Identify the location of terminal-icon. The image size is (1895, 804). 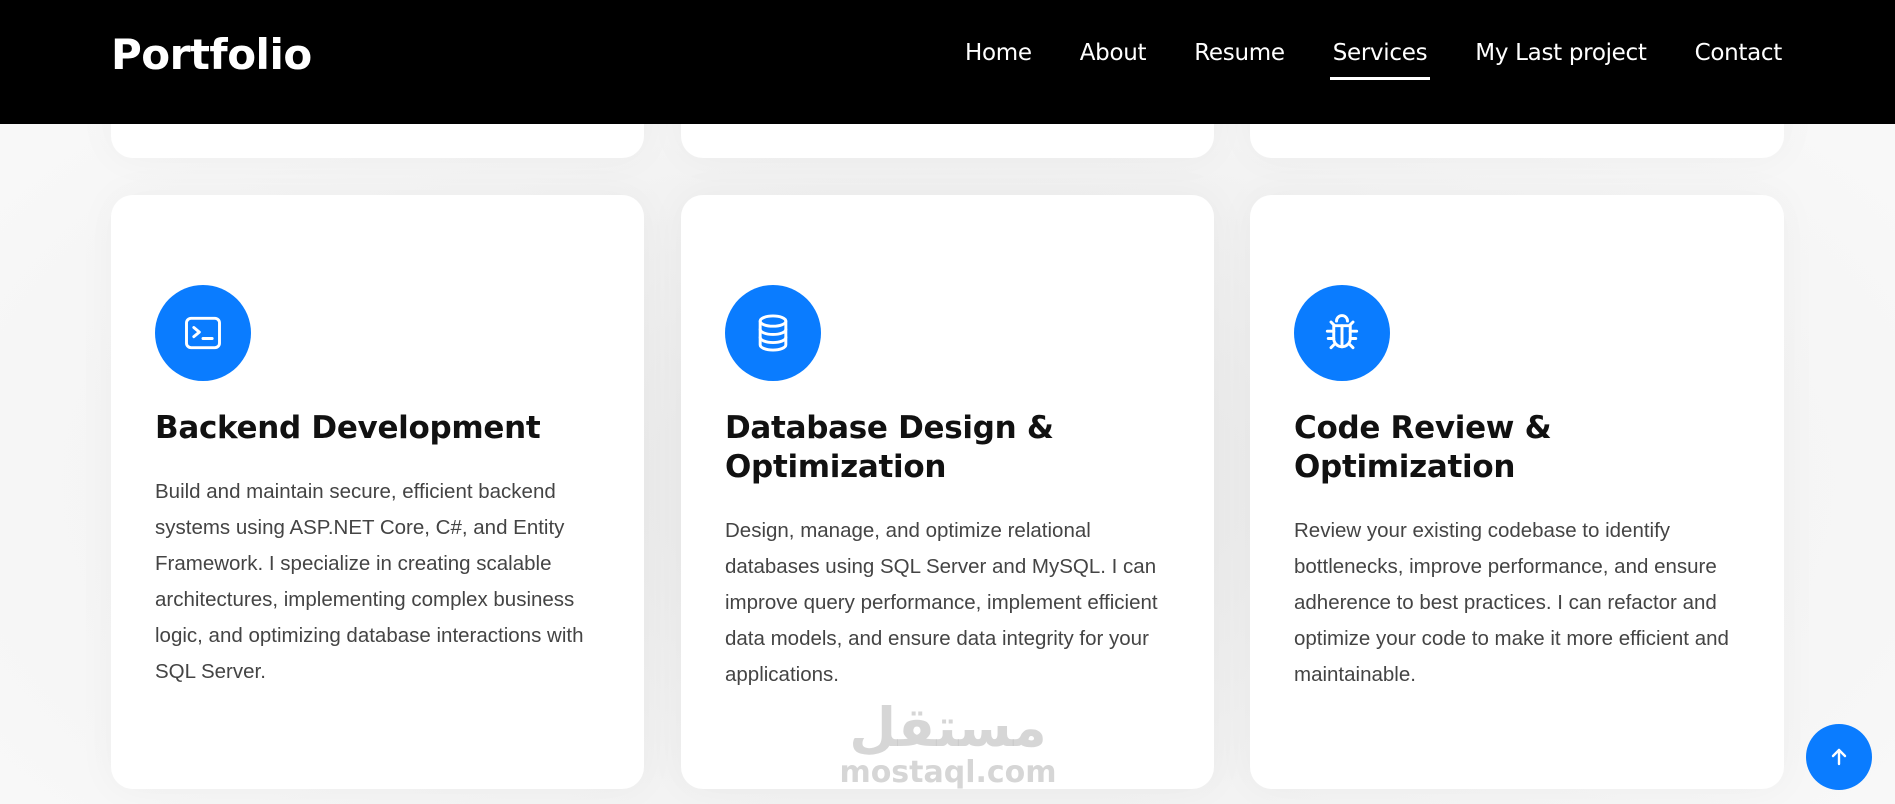
(203, 333).